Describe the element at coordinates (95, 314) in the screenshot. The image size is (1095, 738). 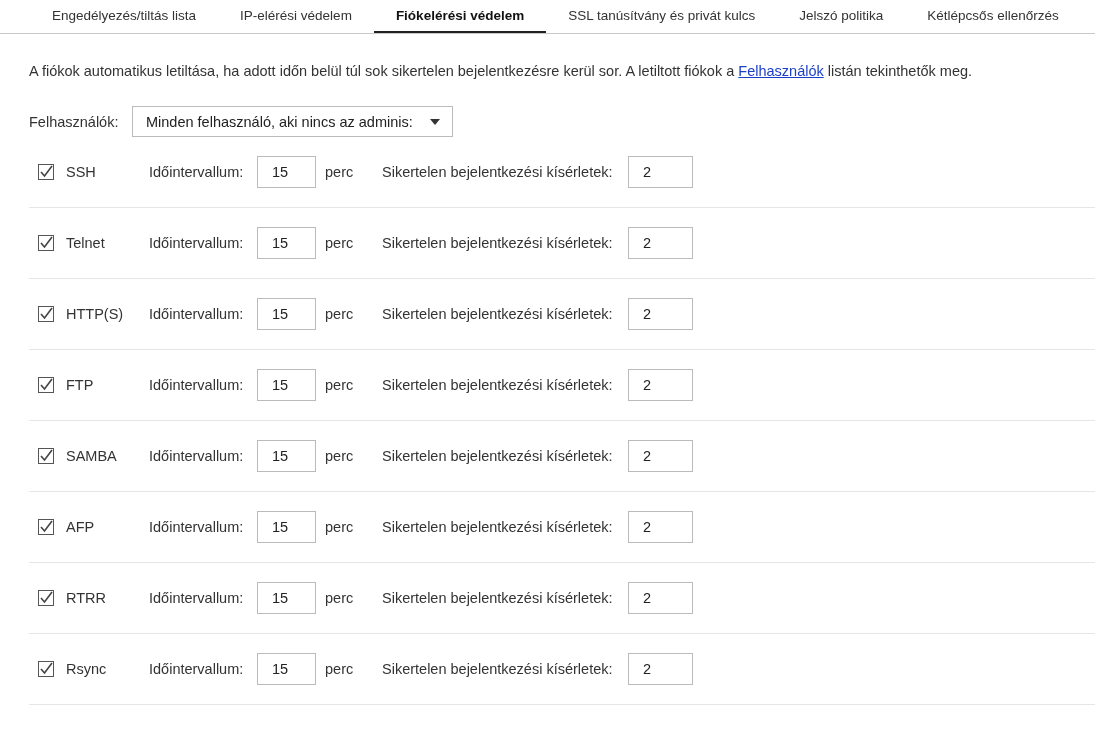
I see `protocol-label: HTTP(S)` at that location.